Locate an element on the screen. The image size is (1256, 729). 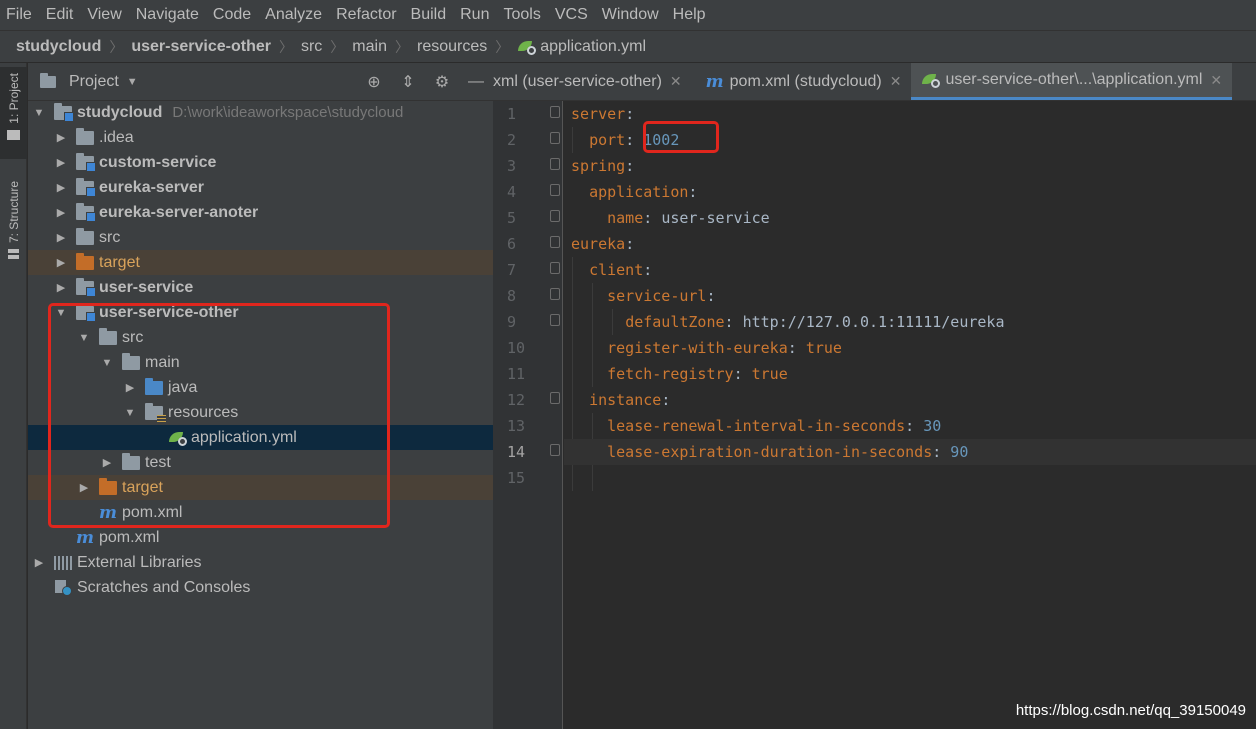
excluded-folder-icon is located at coordinates (108, 486).